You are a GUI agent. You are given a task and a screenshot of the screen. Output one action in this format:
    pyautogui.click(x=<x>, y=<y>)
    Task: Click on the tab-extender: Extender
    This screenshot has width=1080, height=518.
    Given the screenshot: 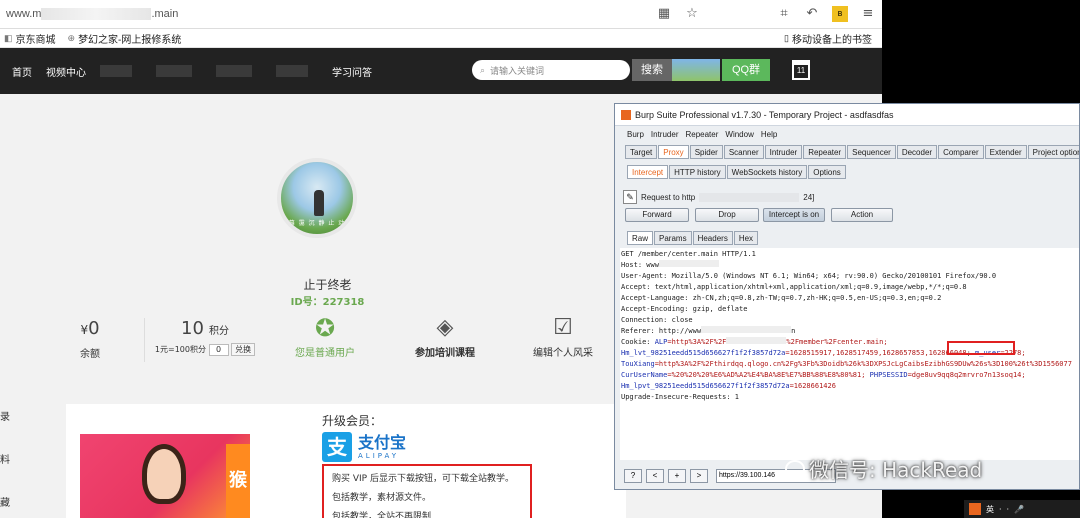 What is the action you would take?
    pyautogui.click(x=1005, y=152)
    